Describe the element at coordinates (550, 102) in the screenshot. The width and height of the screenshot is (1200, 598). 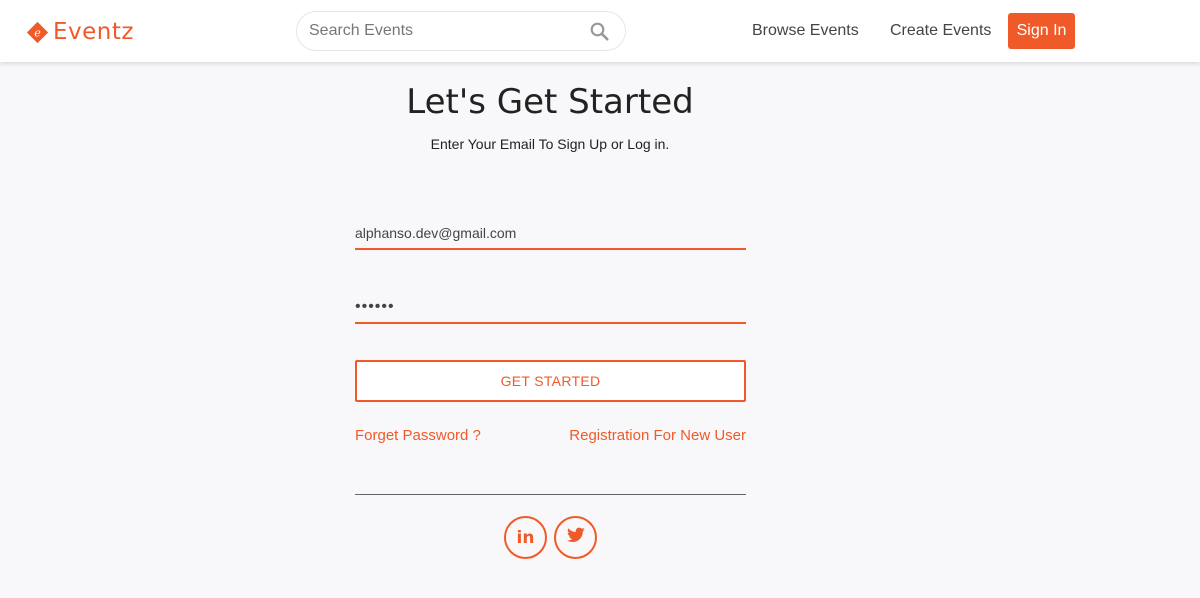
I see `page-title: Let's Get Started` at that location.